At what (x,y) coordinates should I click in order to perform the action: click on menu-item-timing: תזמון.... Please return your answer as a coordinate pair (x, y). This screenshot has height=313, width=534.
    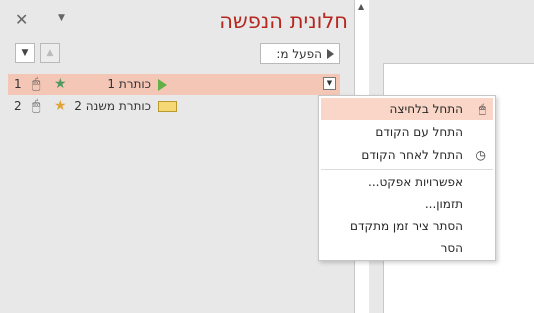
    Looking at the image, I should click on (407, 204).